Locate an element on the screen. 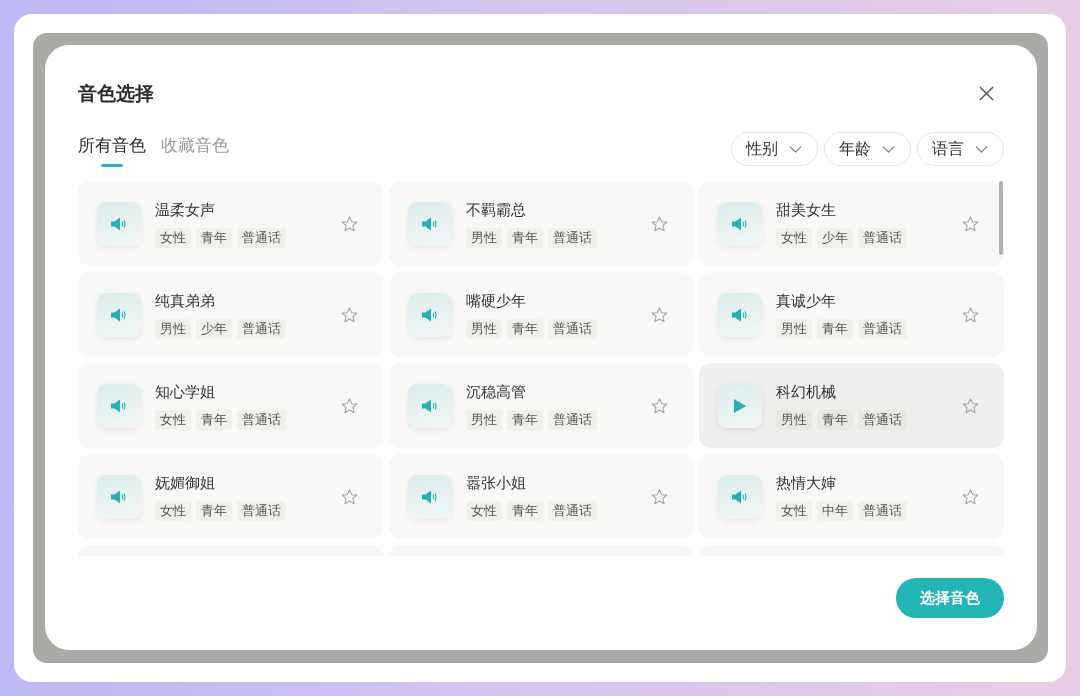 Image resolution: width=1080 pixels, height=696 pixels. voice-name: 科幻机械 is located at coordinates (806, 391).